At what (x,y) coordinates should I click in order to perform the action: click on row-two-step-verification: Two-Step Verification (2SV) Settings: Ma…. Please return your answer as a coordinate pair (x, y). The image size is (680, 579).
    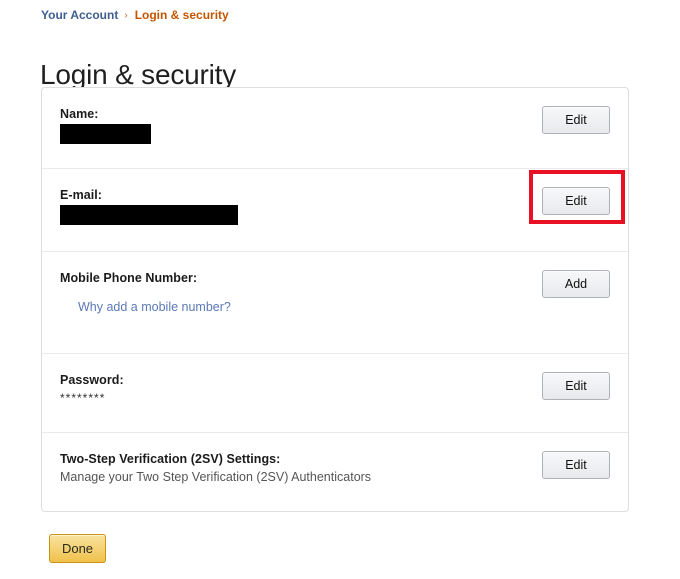
    Looking at the image, I should click on (335, 472).